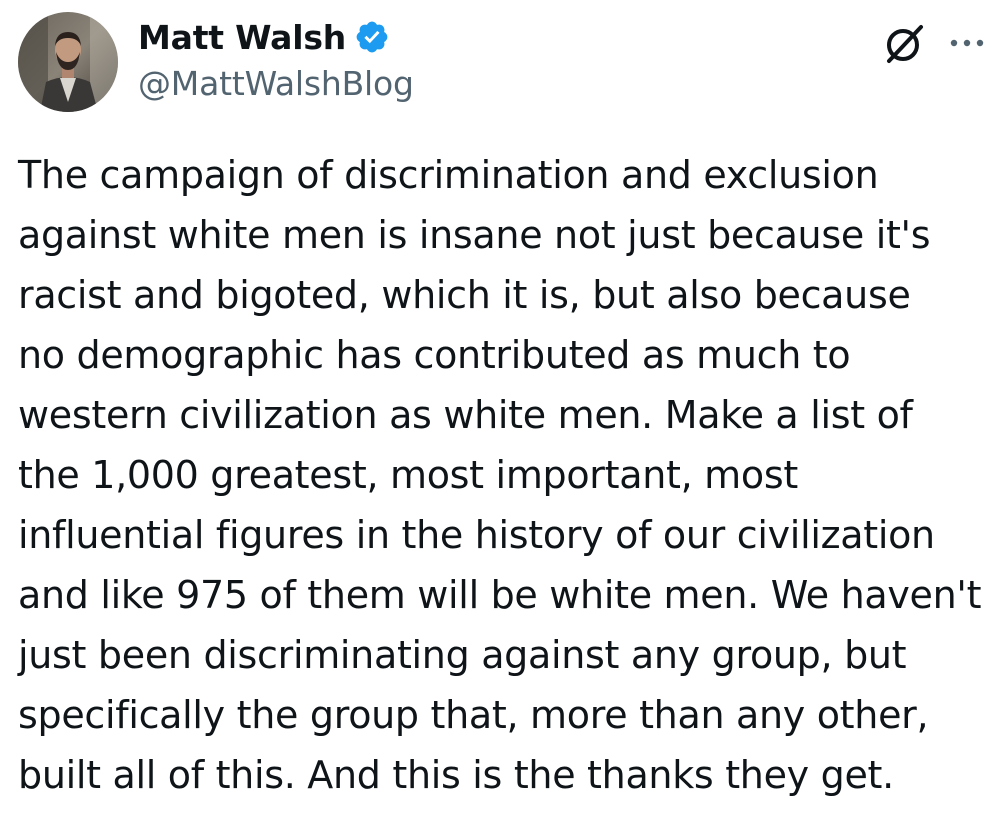  Describe the element at coordinates (276, 83) in the screenshot. I see `handle: @MattWalshBlog` at that location.